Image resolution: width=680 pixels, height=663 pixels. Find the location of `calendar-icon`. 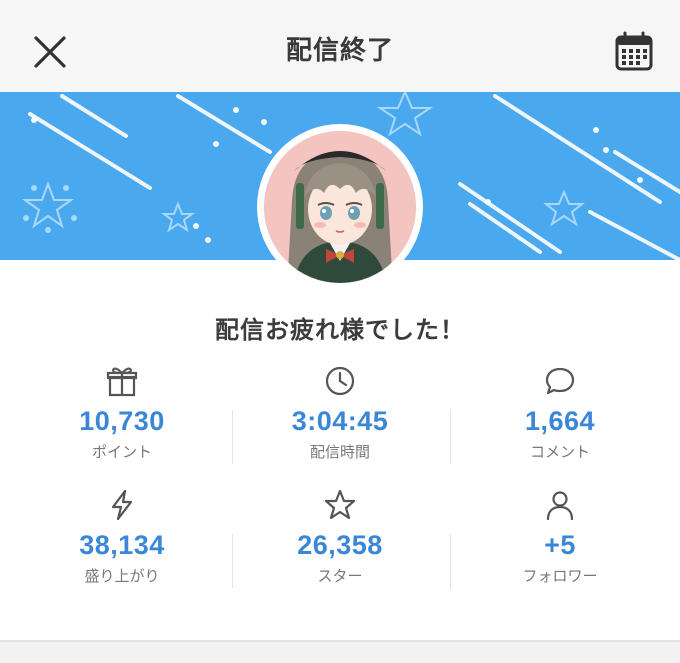

calendar-icon is located at coordinates (634, 51).